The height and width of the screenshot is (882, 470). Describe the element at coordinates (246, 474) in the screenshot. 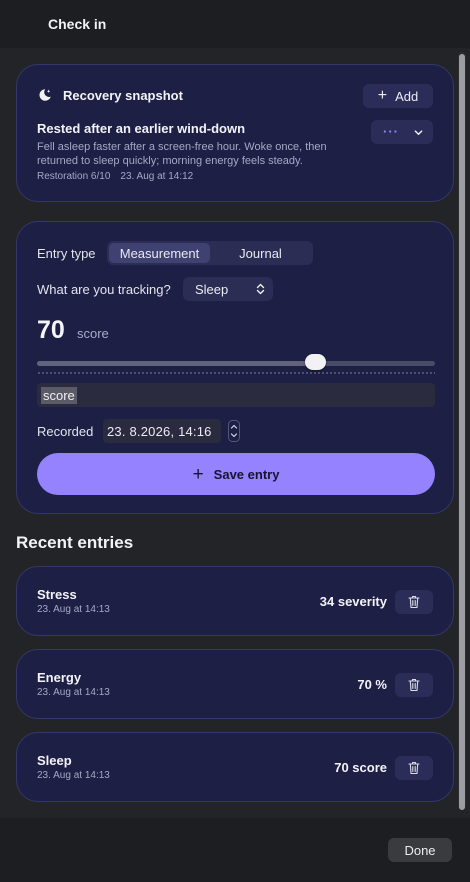

I see `save-entry-label: Save entry` at that location.